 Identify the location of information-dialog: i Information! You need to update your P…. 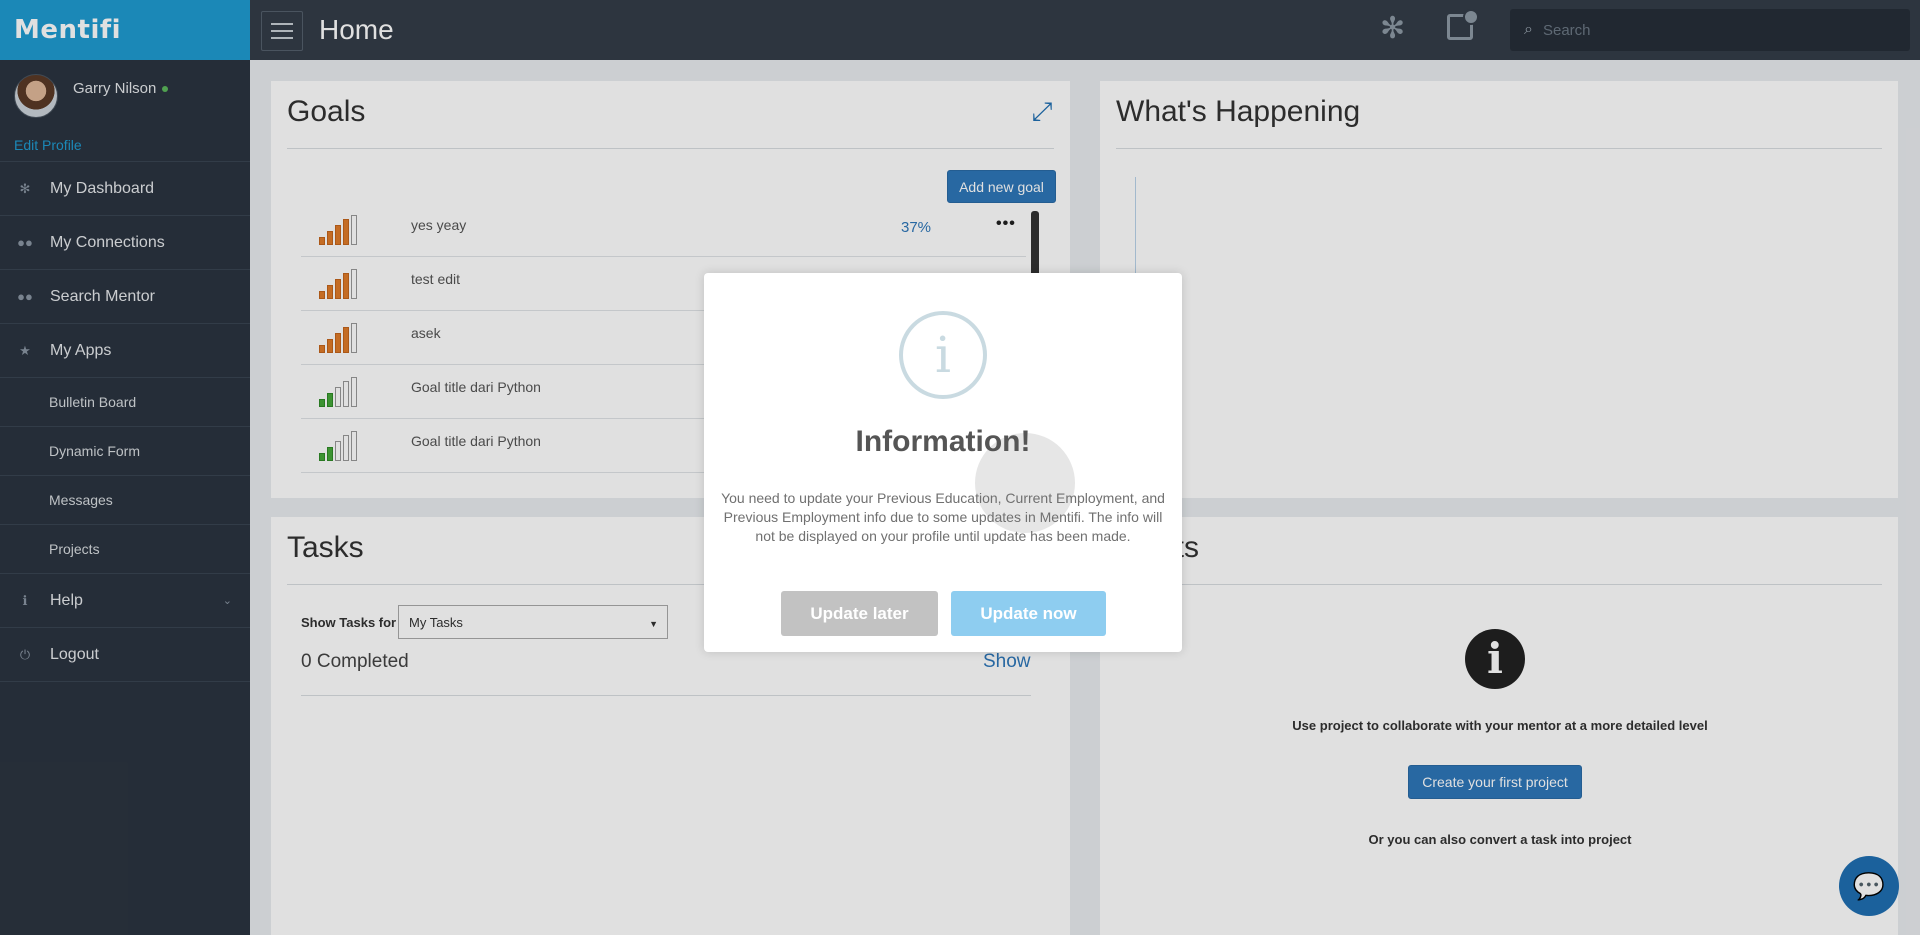
(943, 462).